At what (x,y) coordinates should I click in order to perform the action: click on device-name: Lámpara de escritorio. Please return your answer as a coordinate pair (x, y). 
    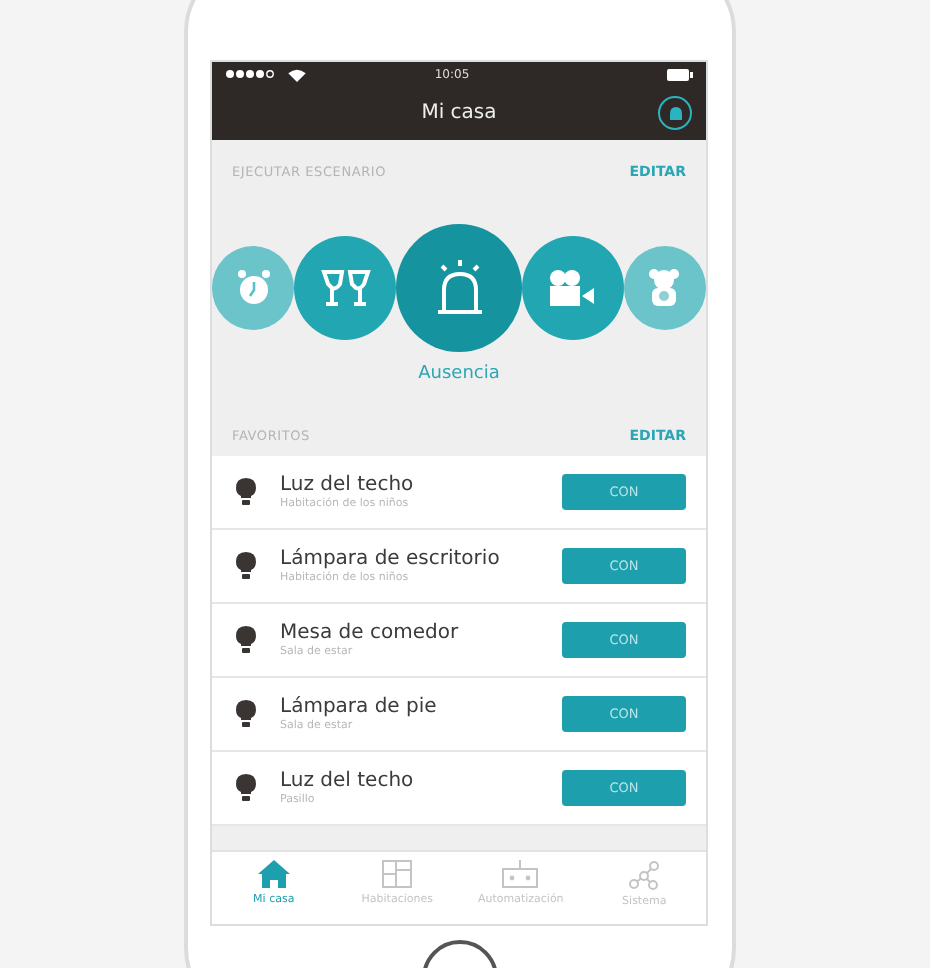
    Looking at the image, I should click on (391, 559).